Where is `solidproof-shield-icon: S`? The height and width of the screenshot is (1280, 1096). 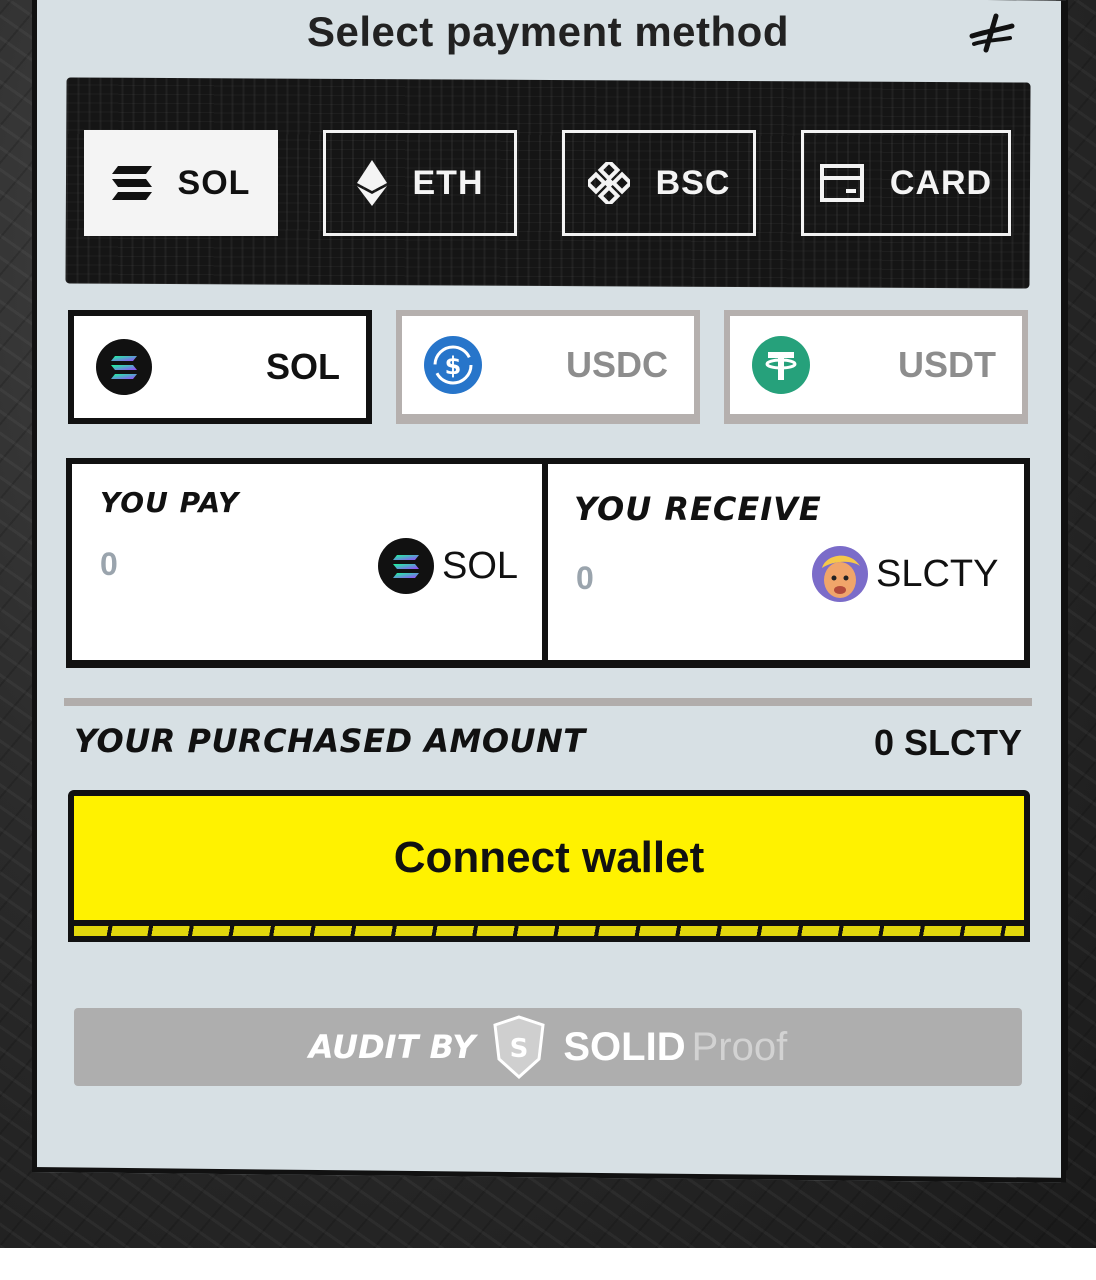 solidproof-shield-icon: S is located at coordinates (519, 1047).